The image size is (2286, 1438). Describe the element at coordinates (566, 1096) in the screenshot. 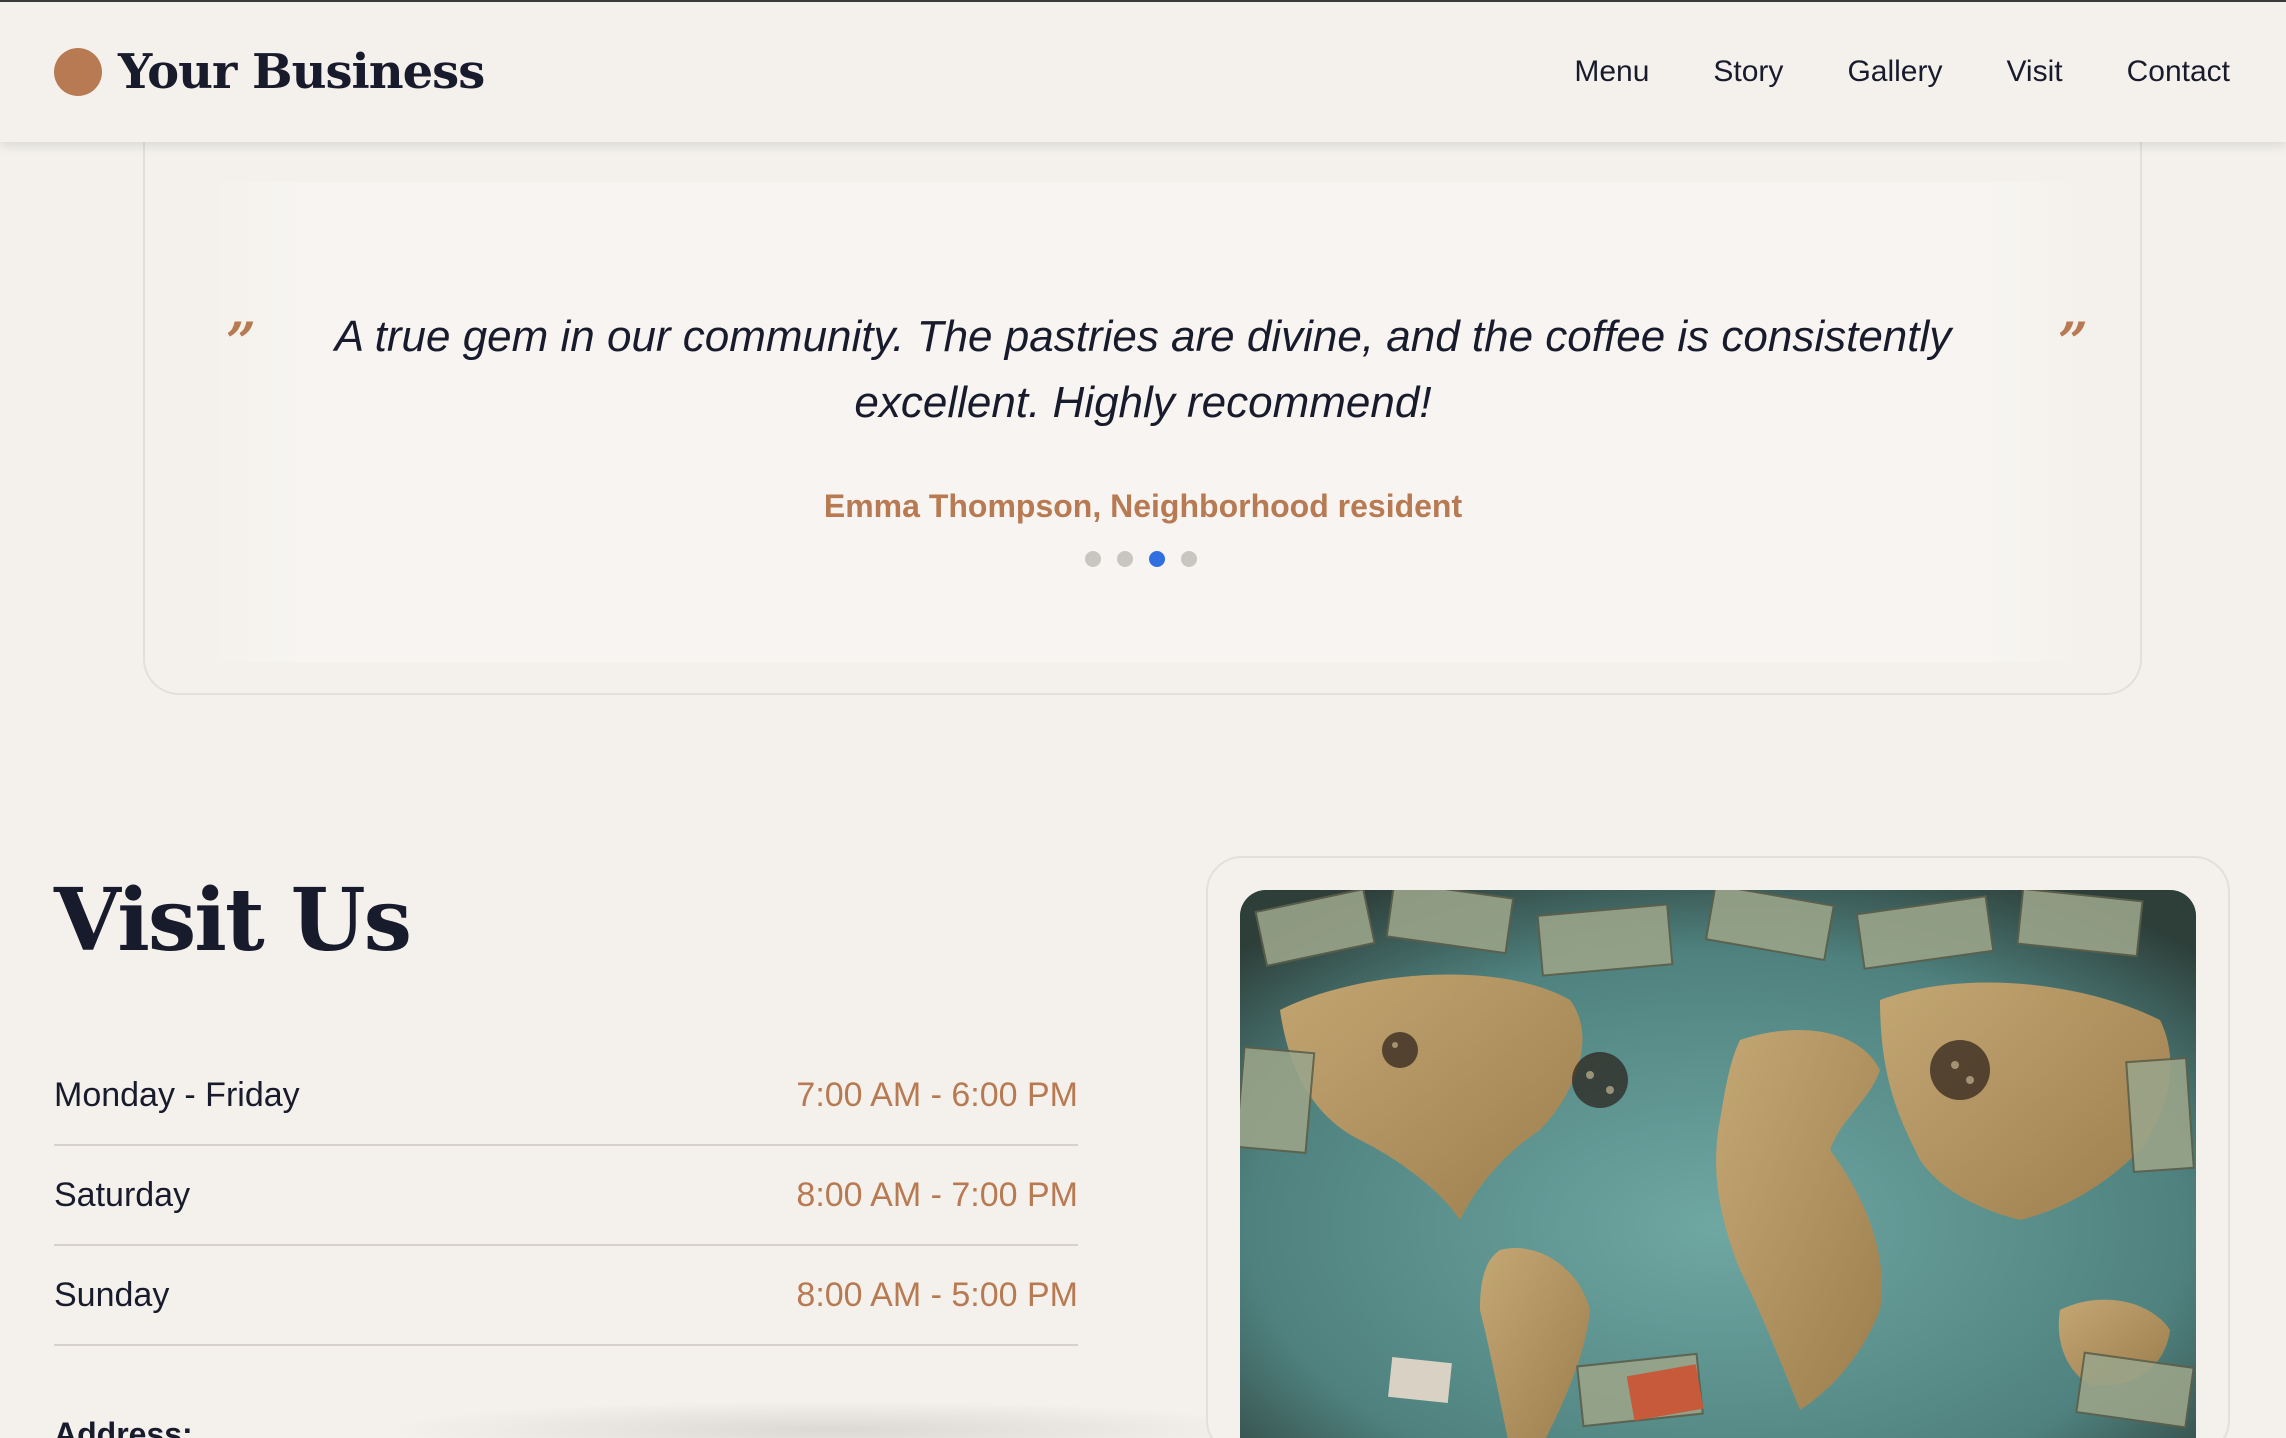

I see `hours-row: Monday - Friday 7:00 AM - 6:00 PM` at that location.